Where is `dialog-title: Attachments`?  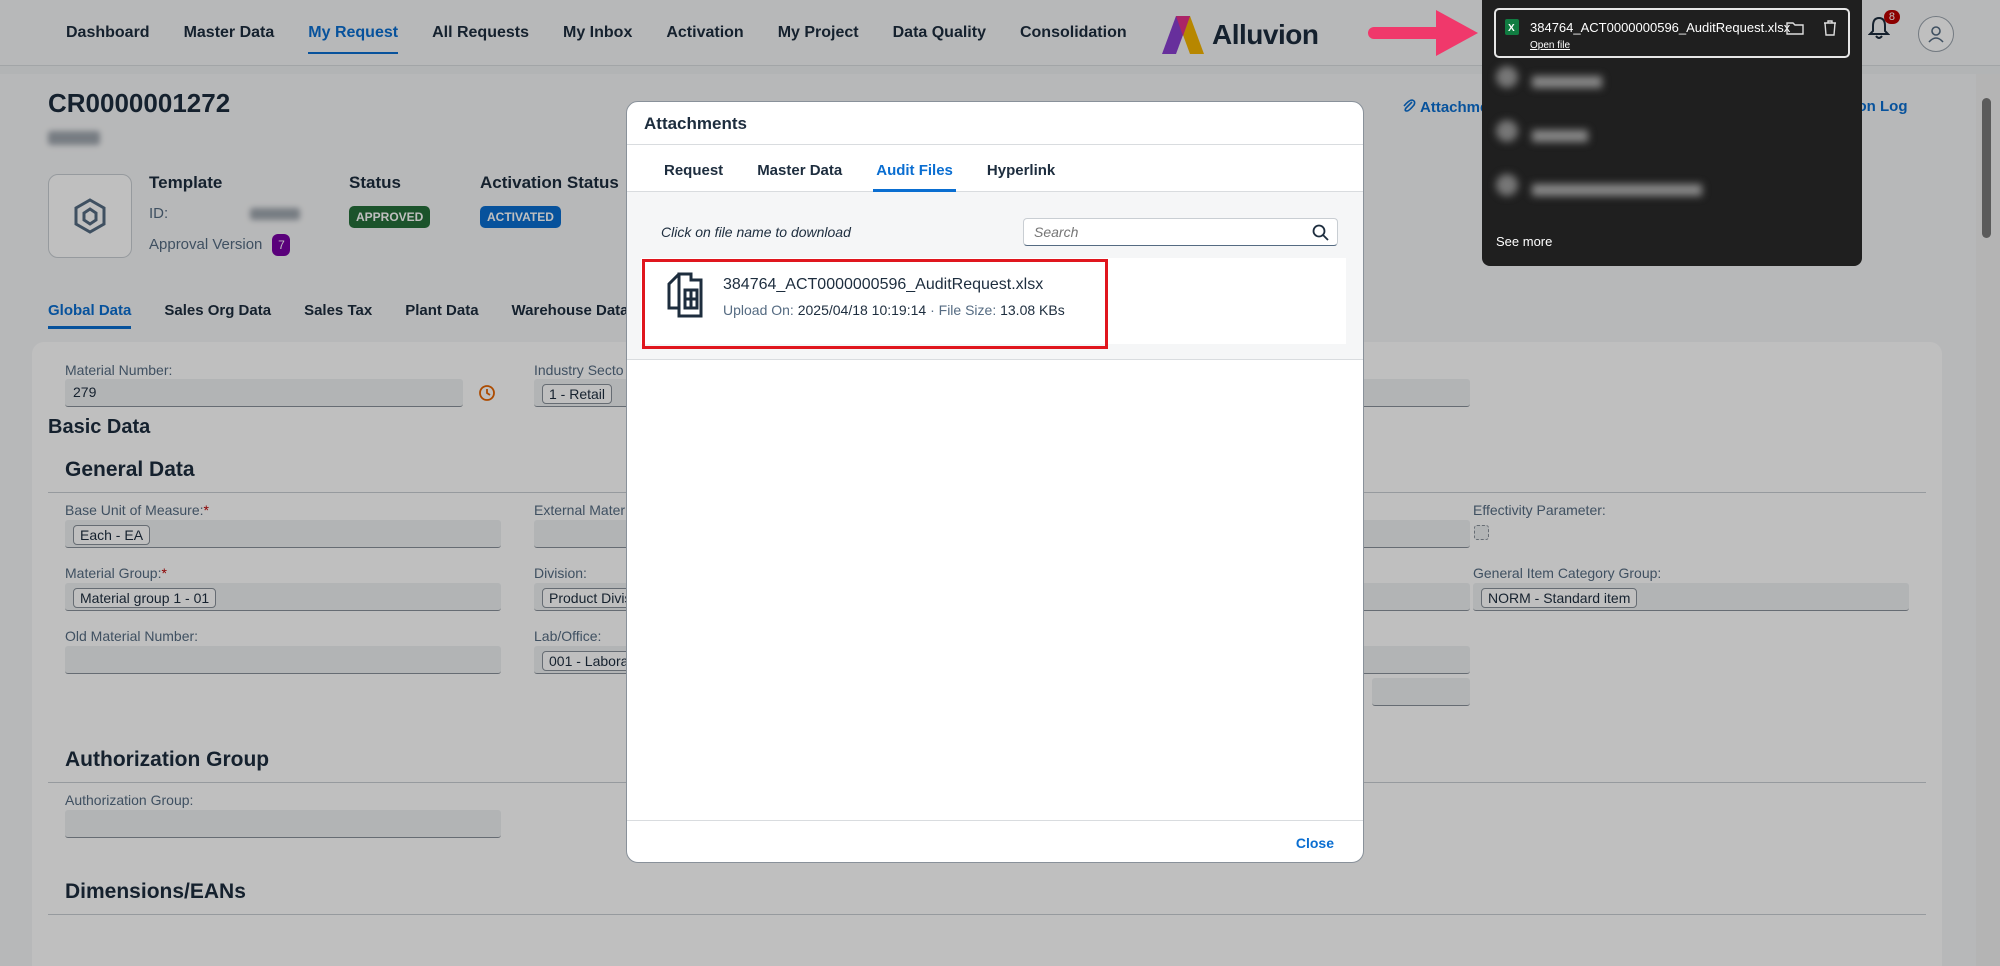 dialog-title: Attachments is located at coordinates (695, 123).